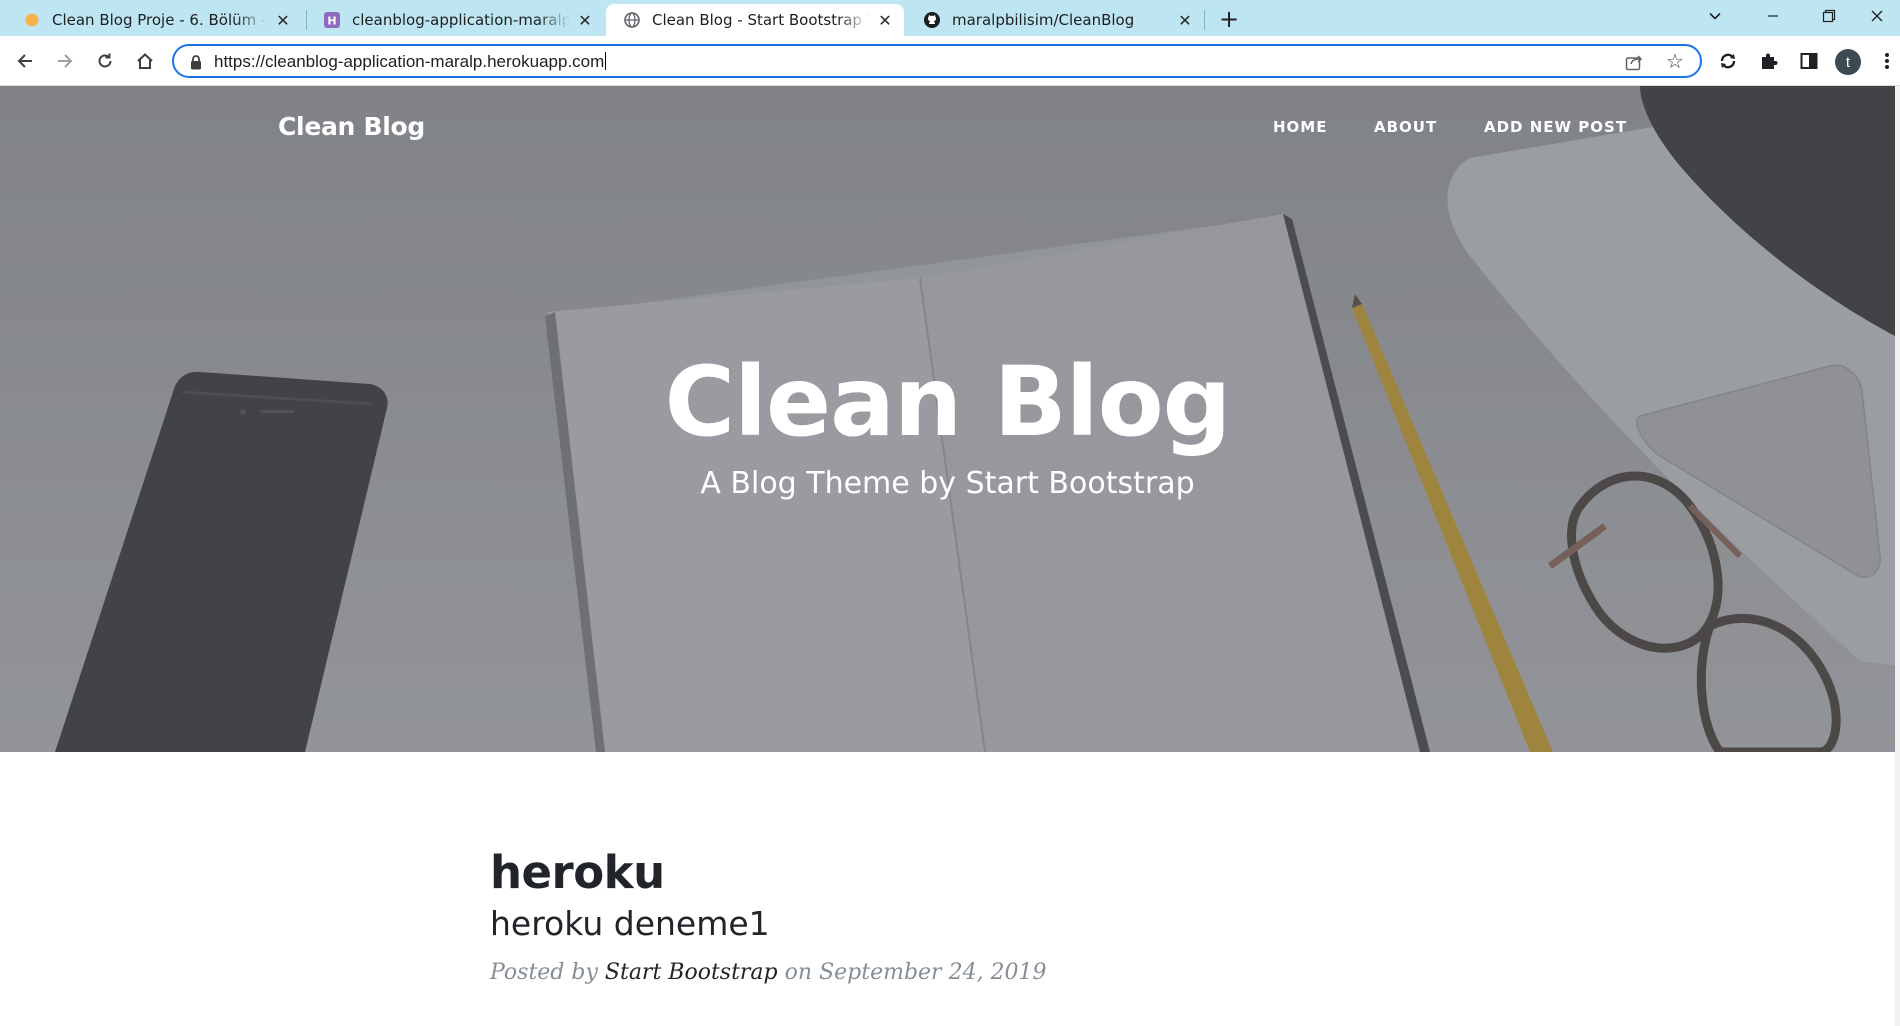 The width and height of the screenshot is (1900, 1026). I want to click on window-close-button, so click(1877, 16).